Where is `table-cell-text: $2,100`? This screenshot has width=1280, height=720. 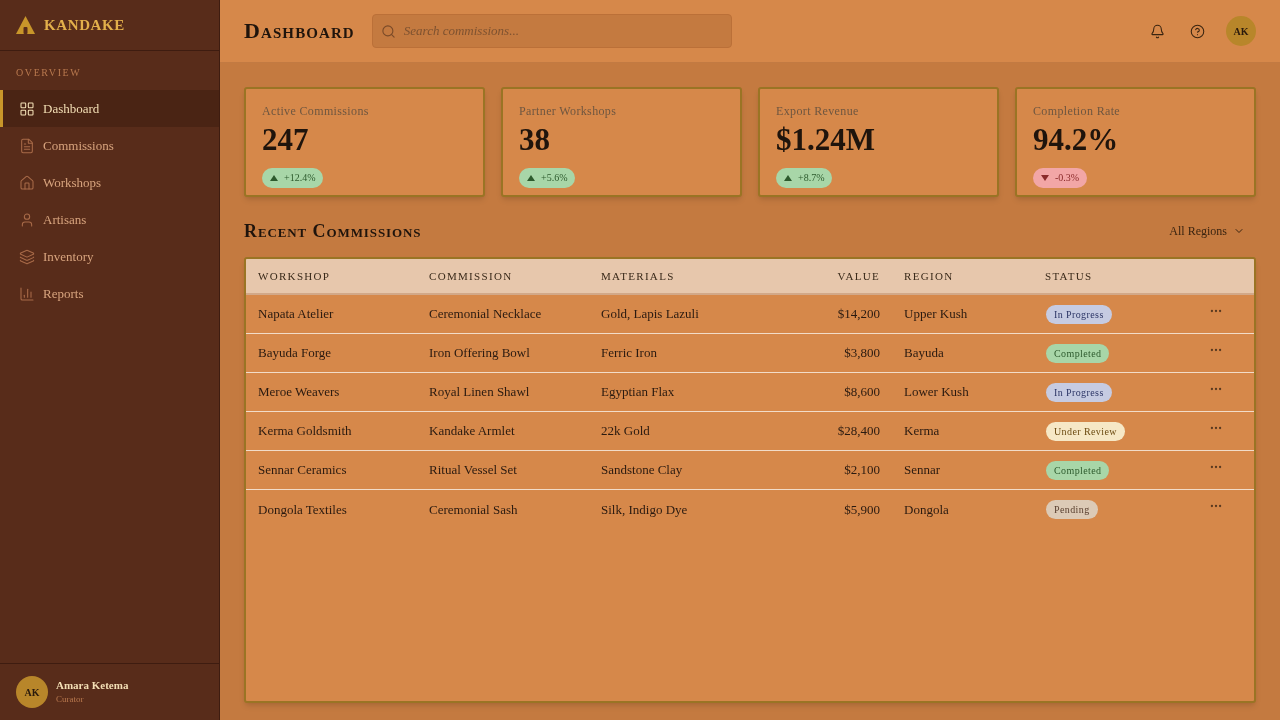 table-cell-text: $2,100 is located at coordinates (862, 470).